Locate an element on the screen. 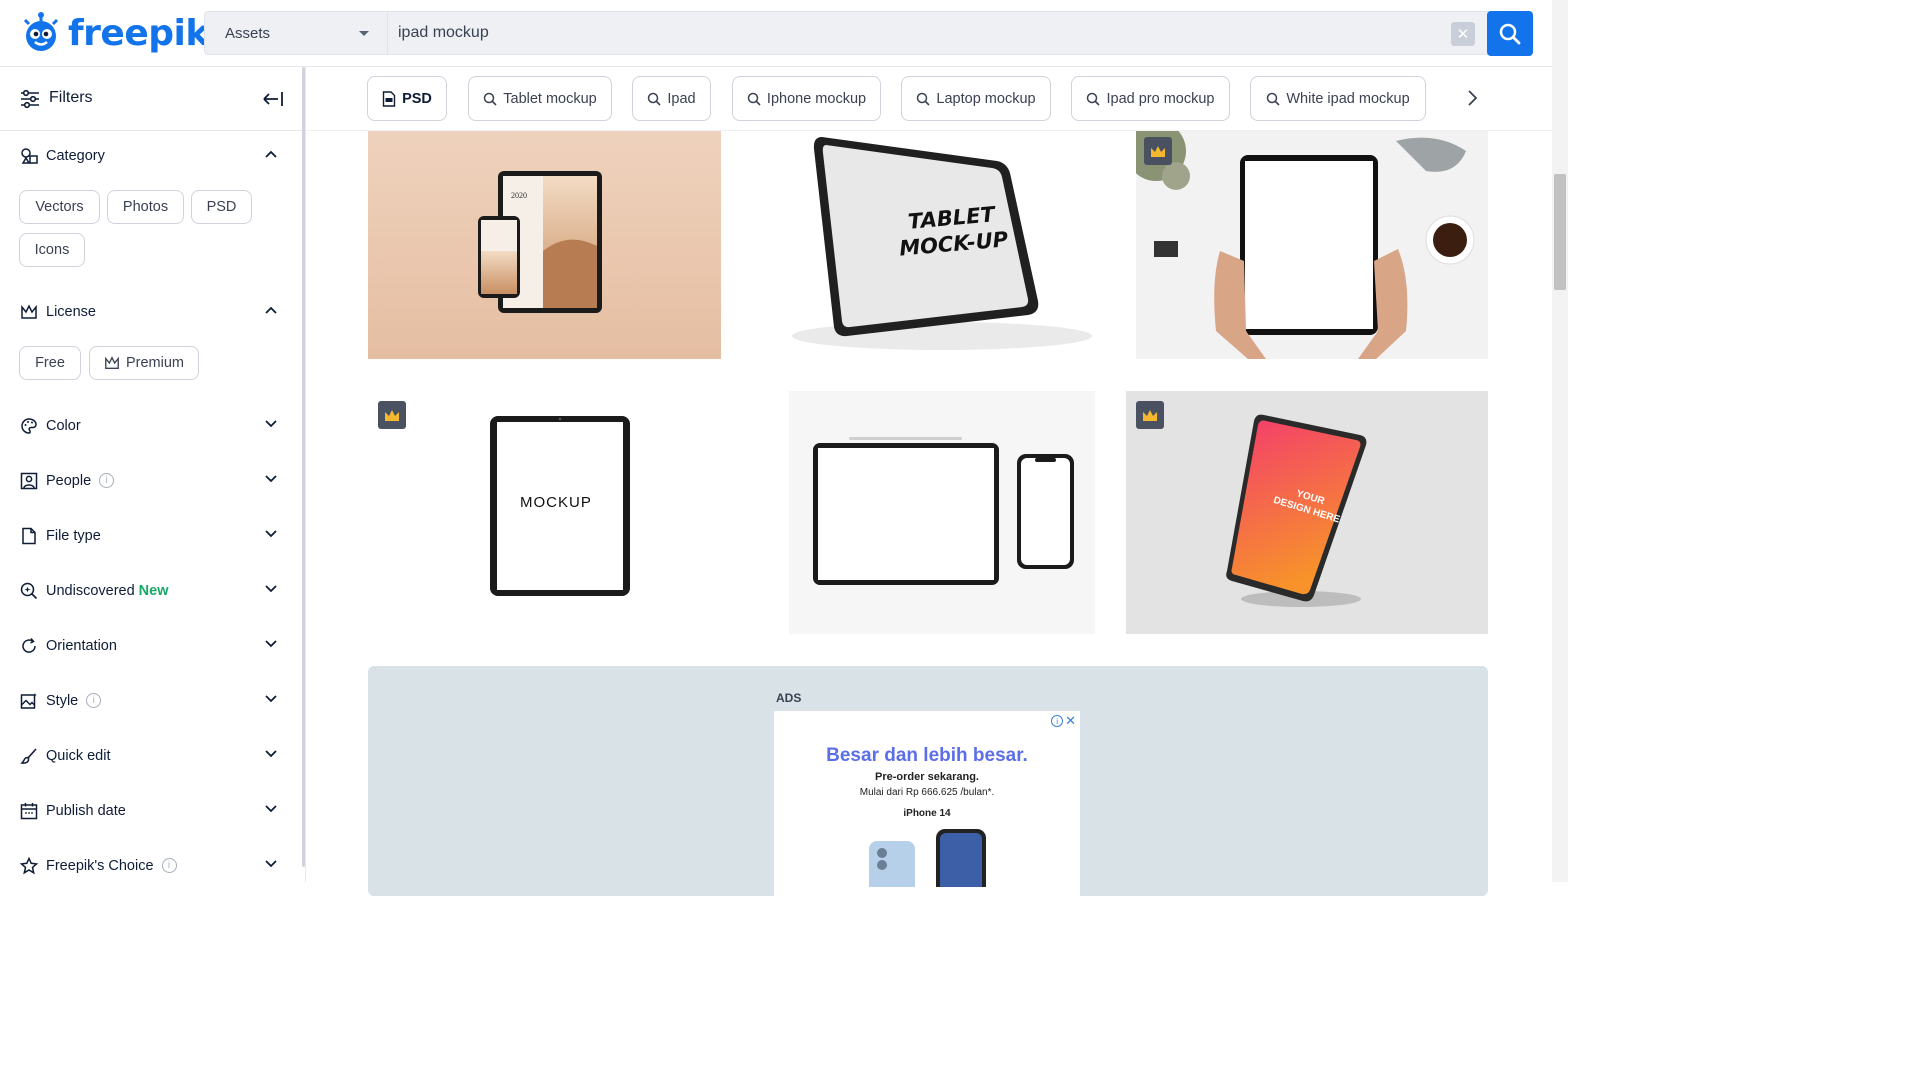 Image resolution: width=1920 pixels, height=1080 pixels. tag-white-ipad-mockup: White ipad mockup is located at coordinates (1338, 98).